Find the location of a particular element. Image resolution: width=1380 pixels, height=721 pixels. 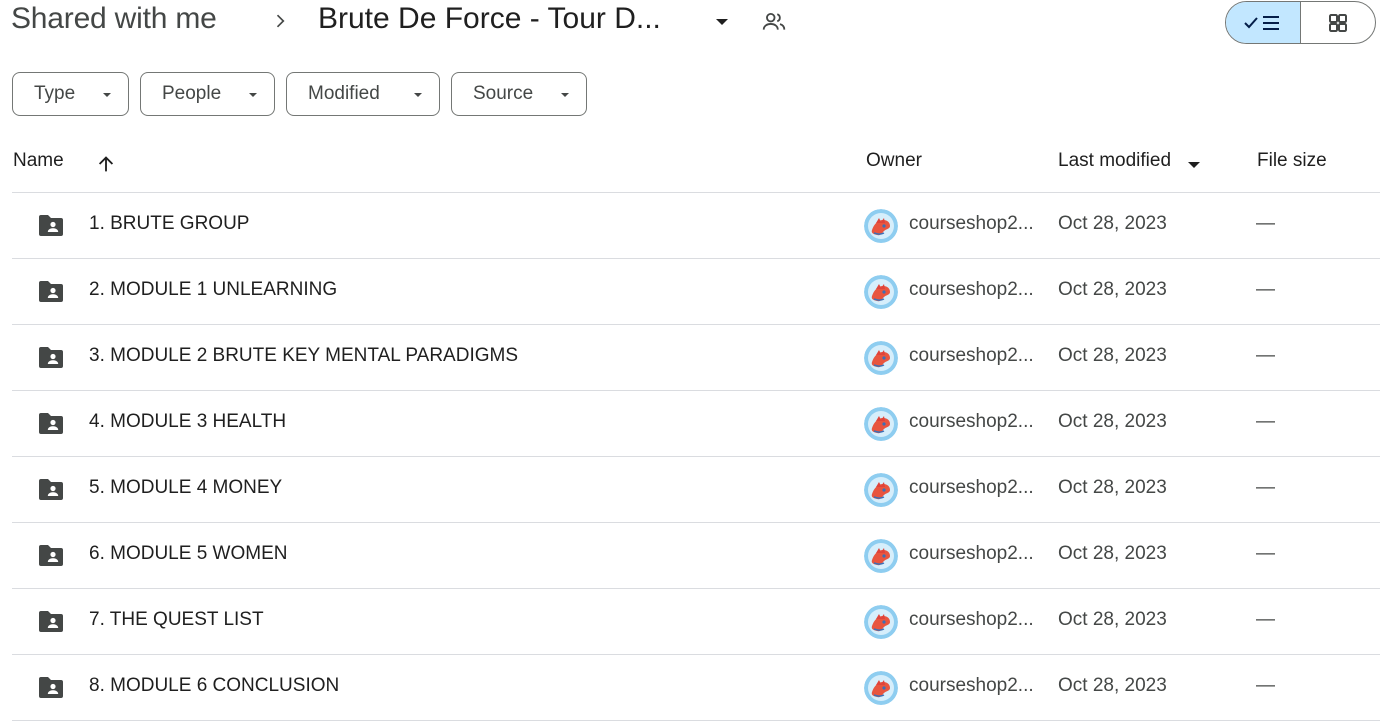

file-name: 8. MODULE 6 CONCLUSION is located at coordinates (214, 685).